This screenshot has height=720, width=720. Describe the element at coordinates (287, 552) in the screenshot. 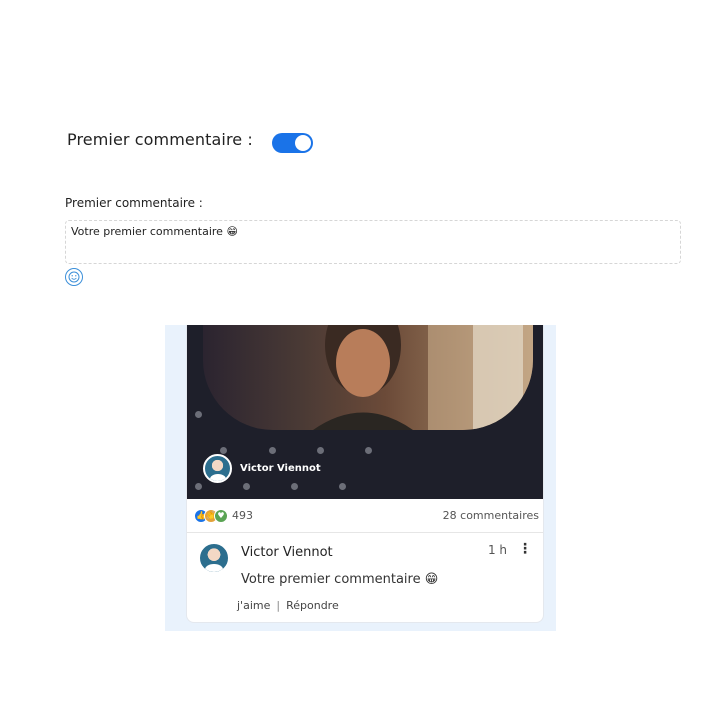

I see `comment-author: Victor Viennot` at that location.